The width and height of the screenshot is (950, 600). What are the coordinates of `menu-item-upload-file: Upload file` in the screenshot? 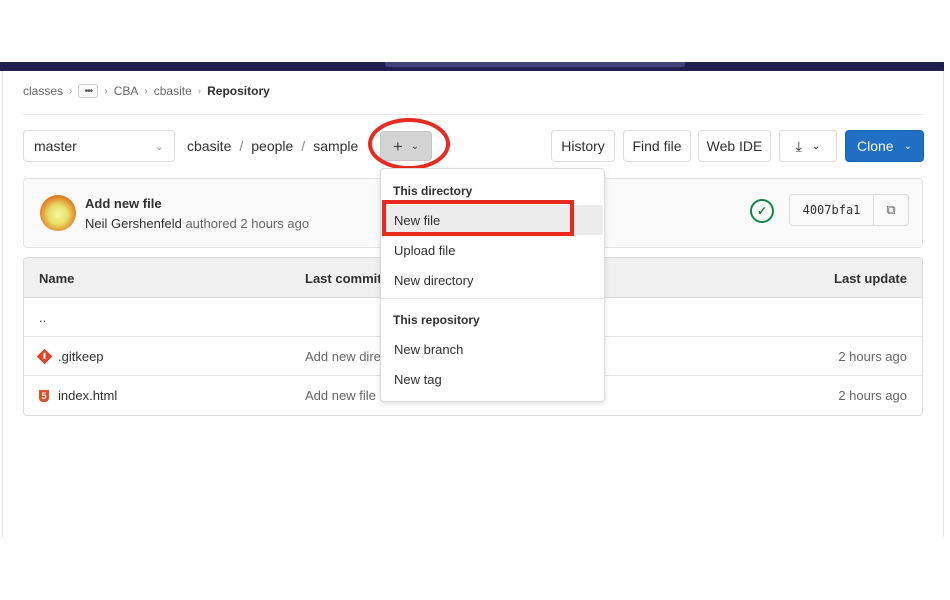 It's located at (492, 250).